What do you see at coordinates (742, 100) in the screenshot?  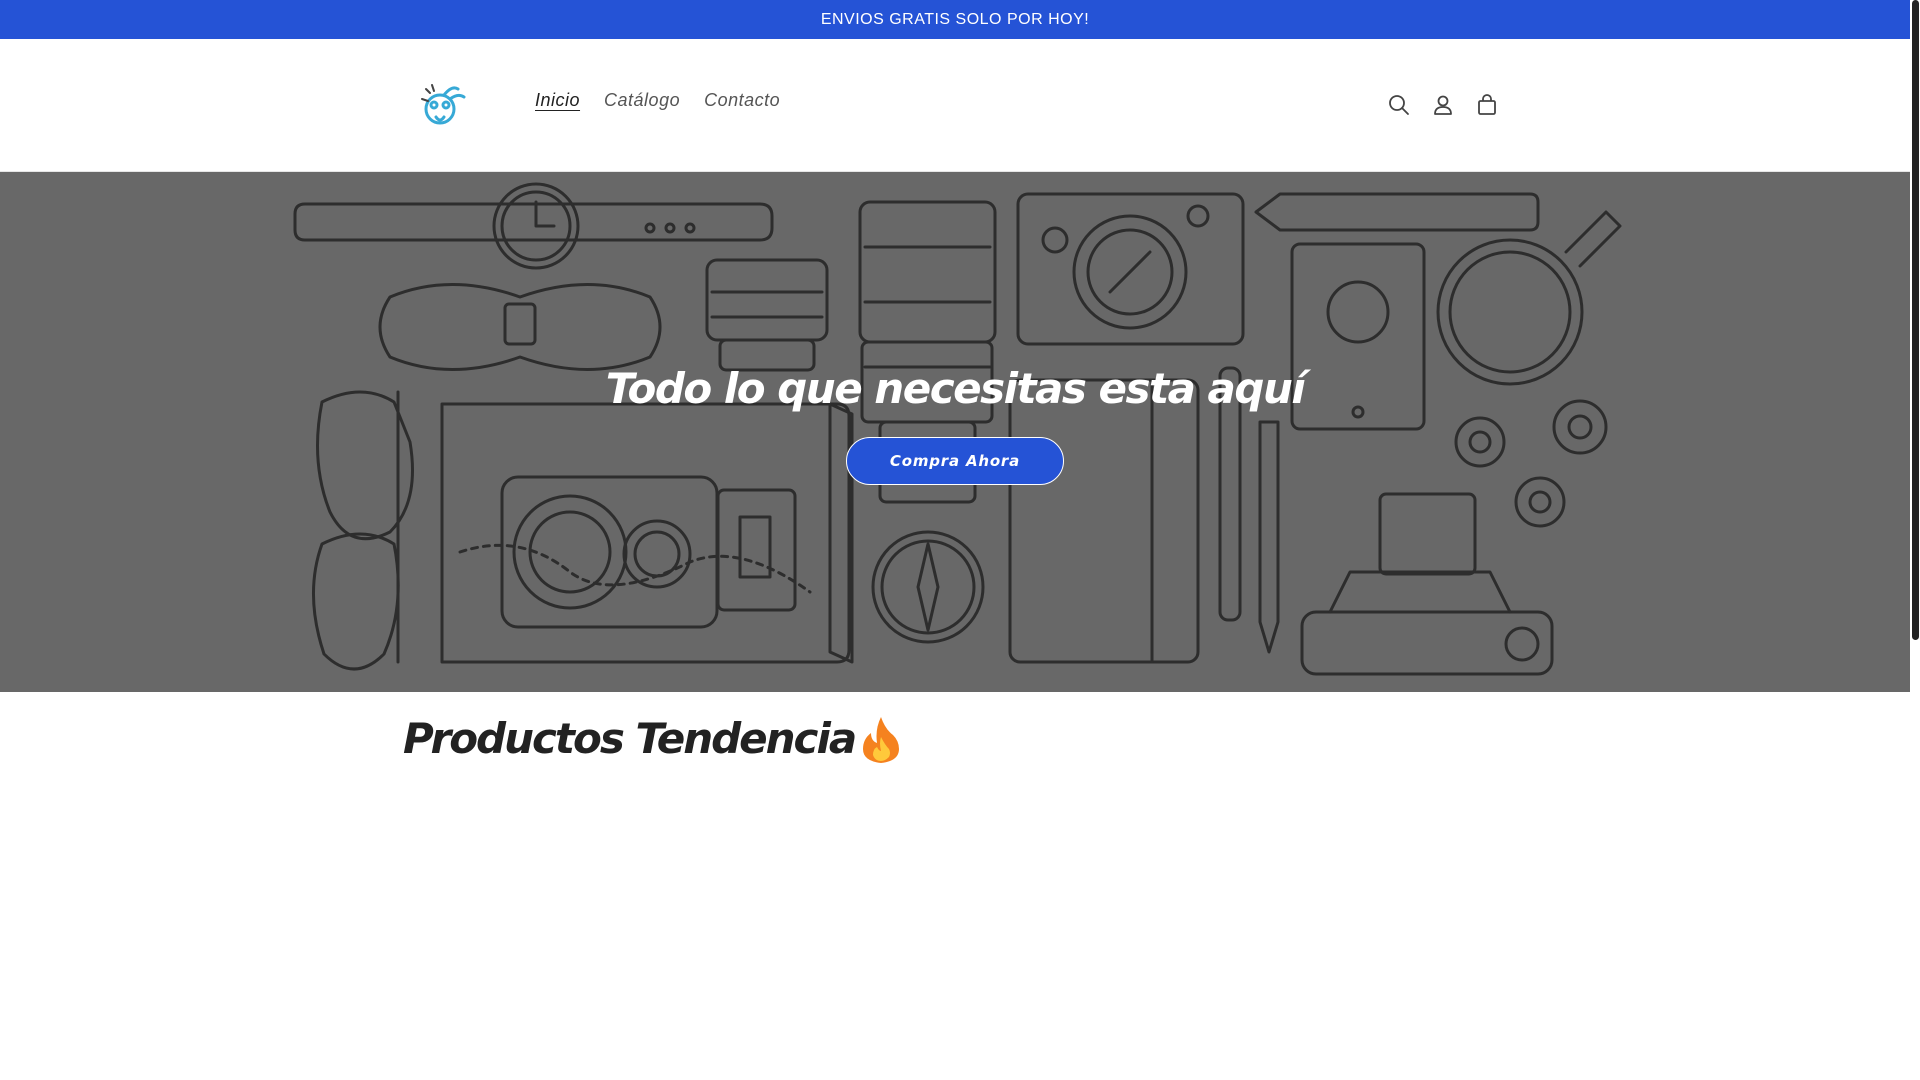 I see `nav-item-contacto: Contacto` at bounding box center [742, 100].